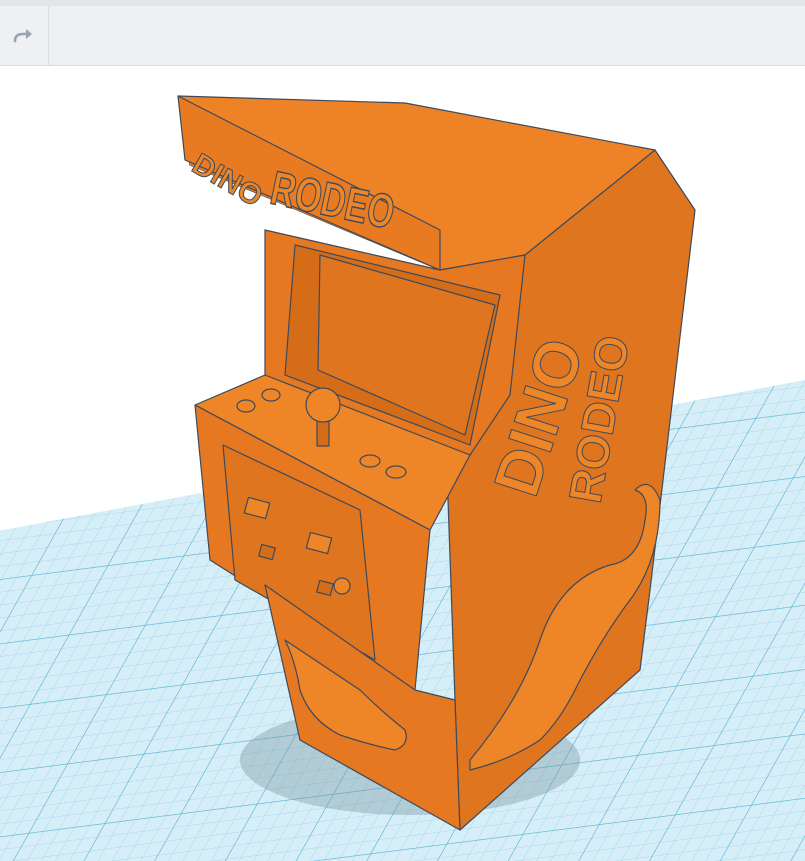 The width and height of the screenshot is (805, 861). I want to click on redo-arrow-icon, so click(22, 35).